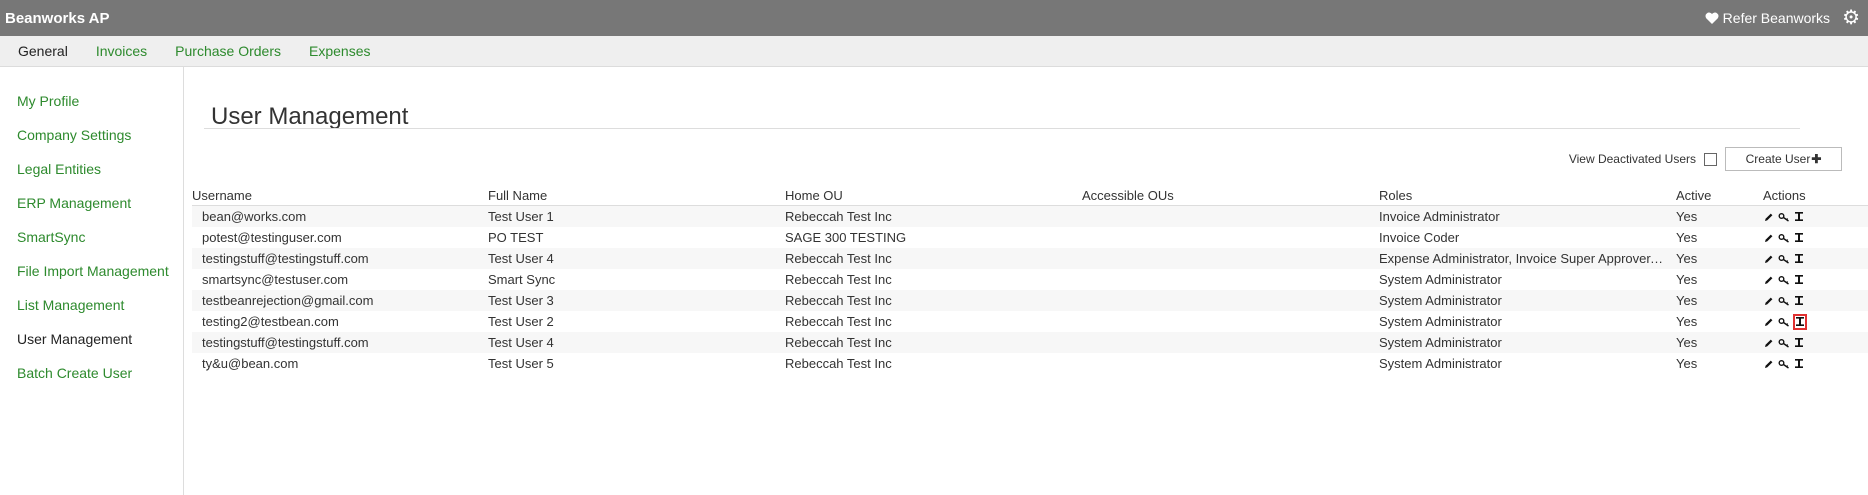 The image size is (1868, 495). Describe the element at coordinates (100, 108) in the screenshot. I see `sidebar-item-my-profile: My Profile` at that location.